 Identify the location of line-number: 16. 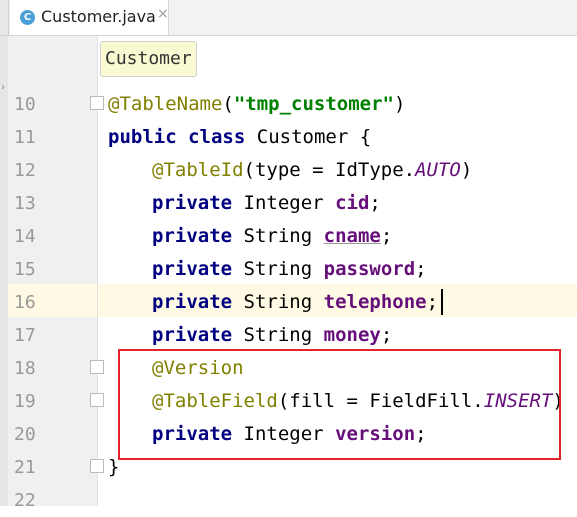
(25, 302).